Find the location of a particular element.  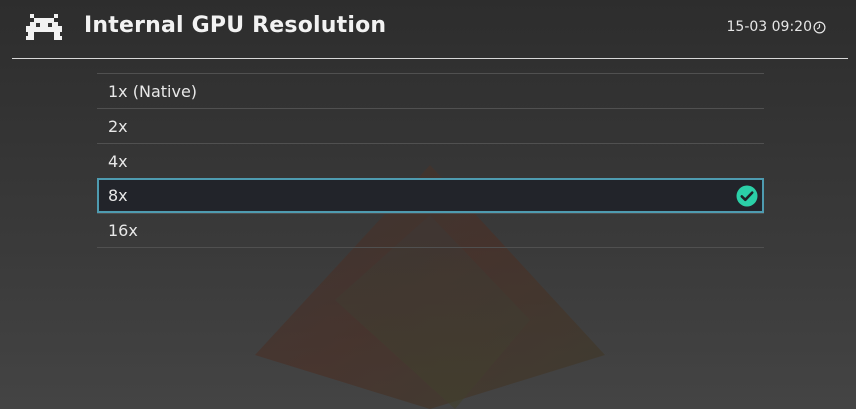

option-16x: 16x is located at coordinates (430, 230).